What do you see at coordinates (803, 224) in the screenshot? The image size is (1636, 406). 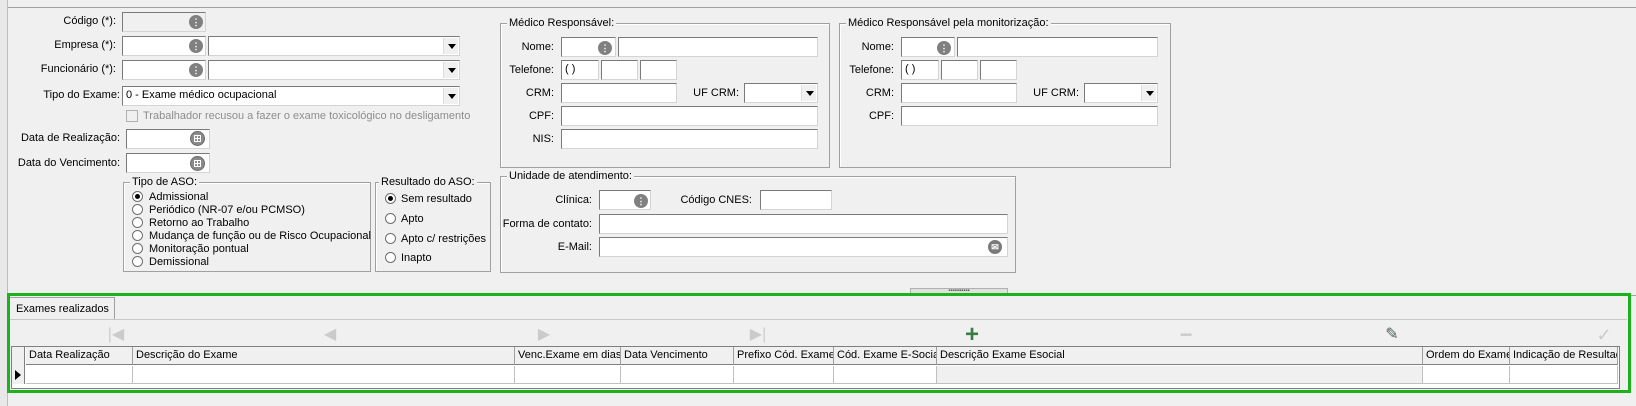 I see `forma-contato-input` at bounding box center [803, 224].